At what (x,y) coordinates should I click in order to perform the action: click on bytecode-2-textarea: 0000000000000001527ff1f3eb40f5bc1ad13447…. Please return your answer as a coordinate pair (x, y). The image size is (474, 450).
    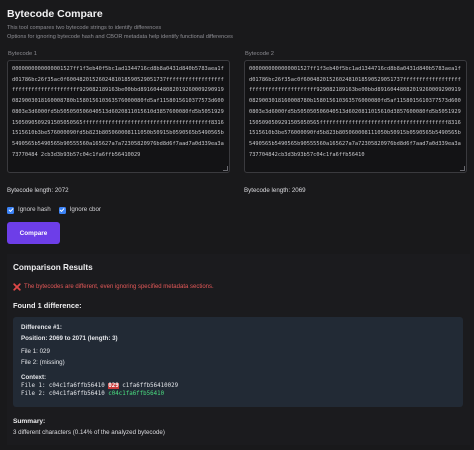
    Looking at the image, I should click on (355, 116).